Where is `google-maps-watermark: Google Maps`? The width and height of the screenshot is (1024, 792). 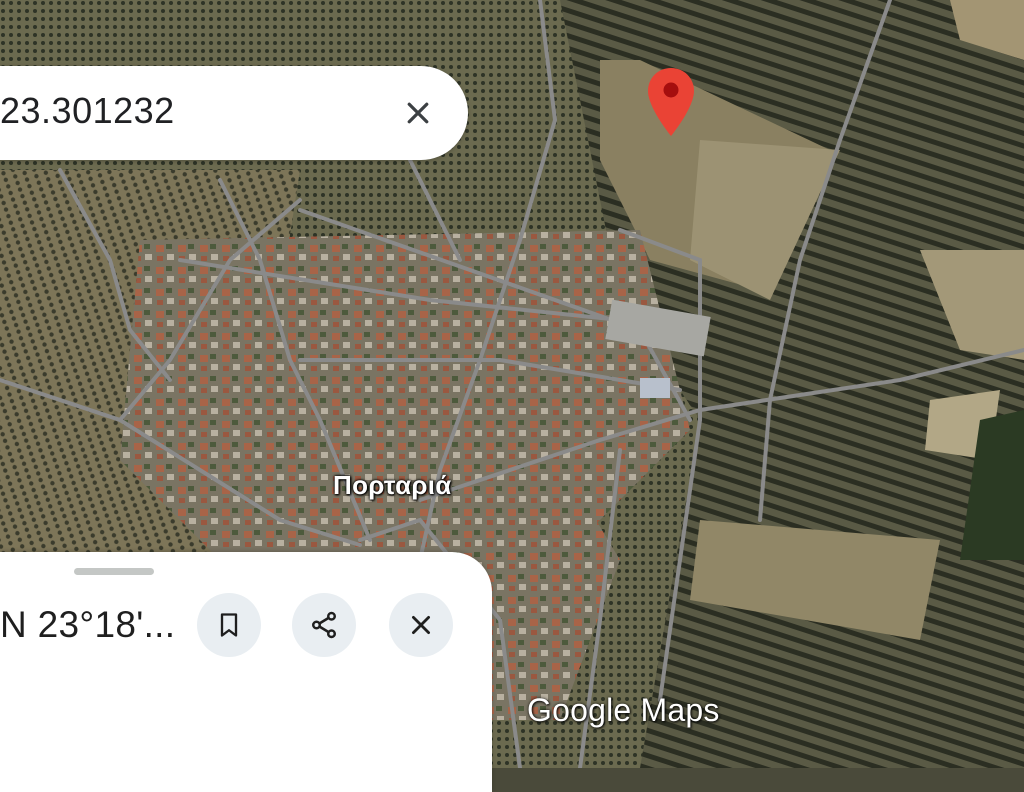
google-maps-watermark: Google Maps is located at coordinates (623, 710).